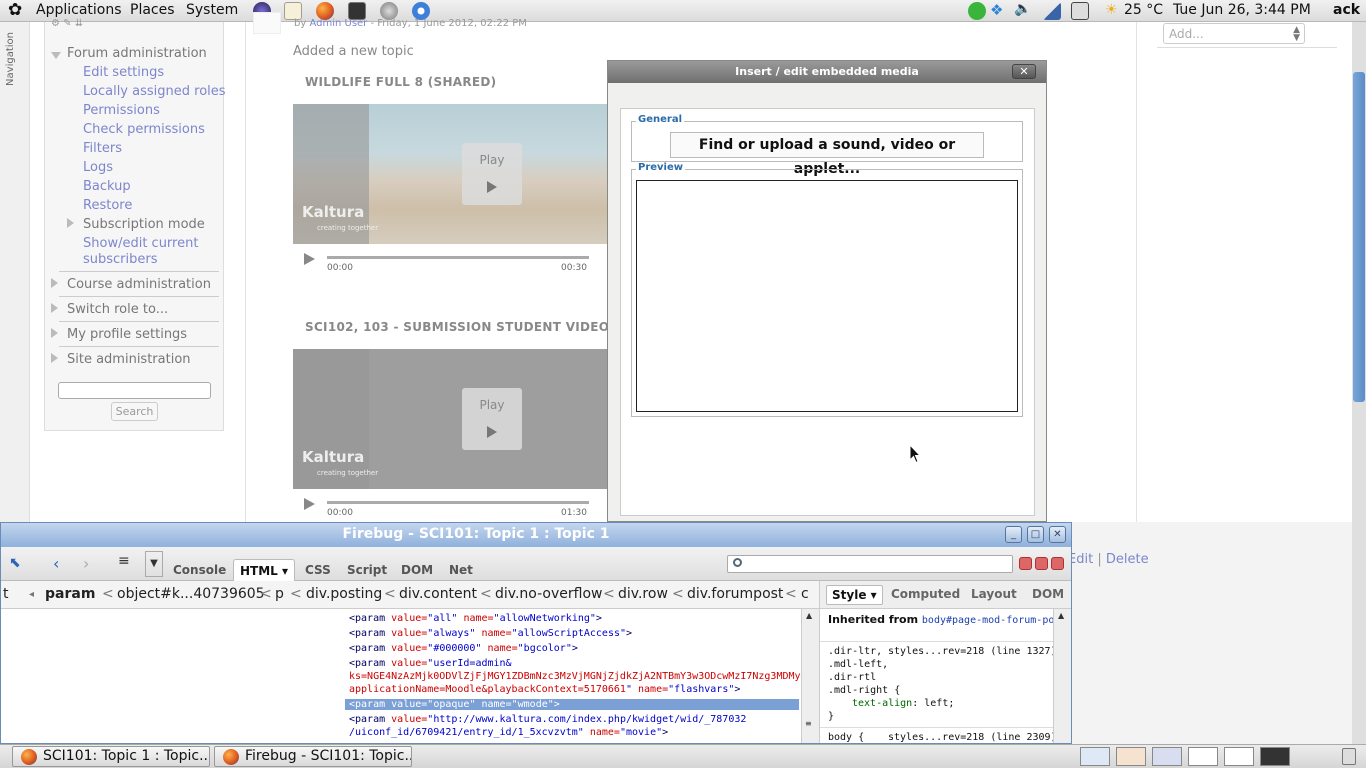 Image resolution: width=1366 pixels, height=768 pixels. What do you see at coordinates (987, 620) in the screenshot?
I see `inherited-selector-link: body#page-mod-forum-post.path-mod` at bounding box center [987, 620].